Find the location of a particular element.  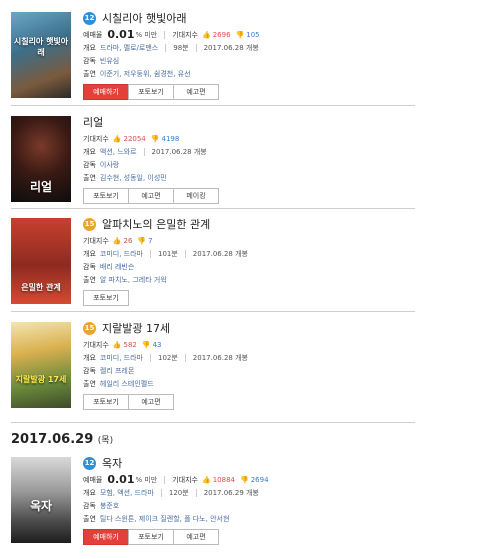

dislikes-count: 2694 is located at coordinates (259, 479).